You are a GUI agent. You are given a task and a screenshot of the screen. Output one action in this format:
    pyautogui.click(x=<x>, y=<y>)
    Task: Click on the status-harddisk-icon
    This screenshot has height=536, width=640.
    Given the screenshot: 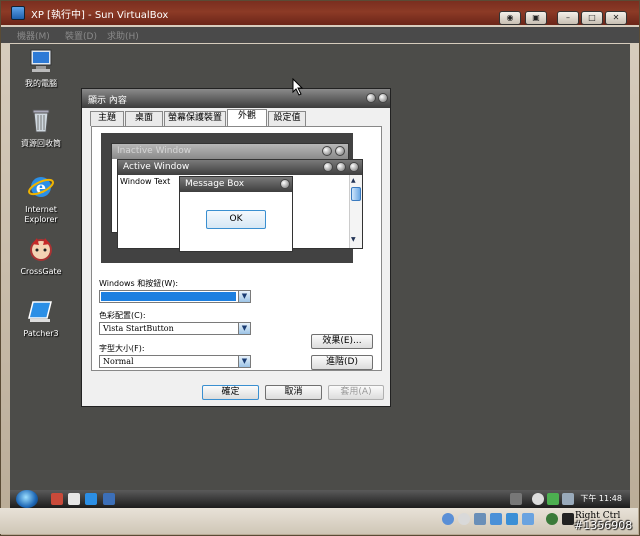 What is the action you would take?
    pyautogui.click(x=448, y=519)
    